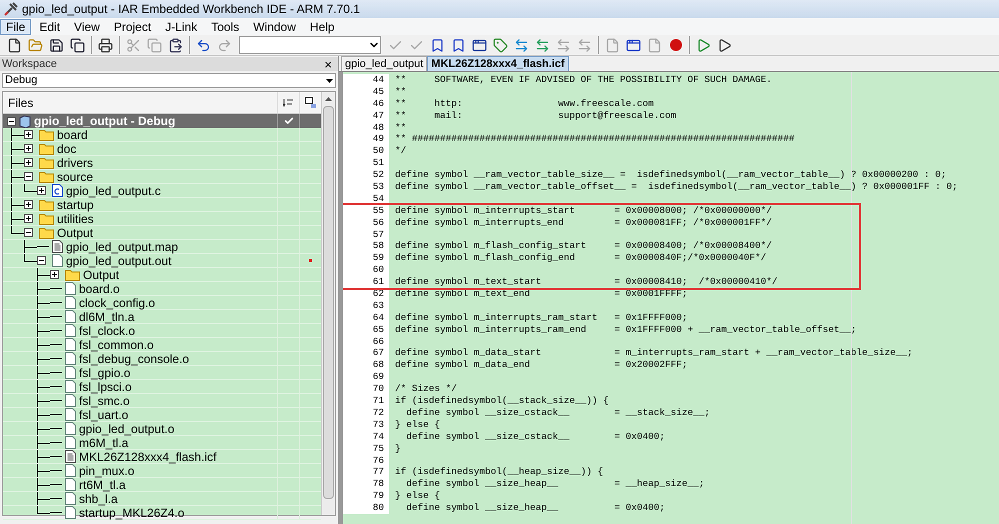  Describe the element at coordinates (147, 457) in the screenshot. I see `tree-item: MKL26Z128xxx4_flash.icf` at that location.